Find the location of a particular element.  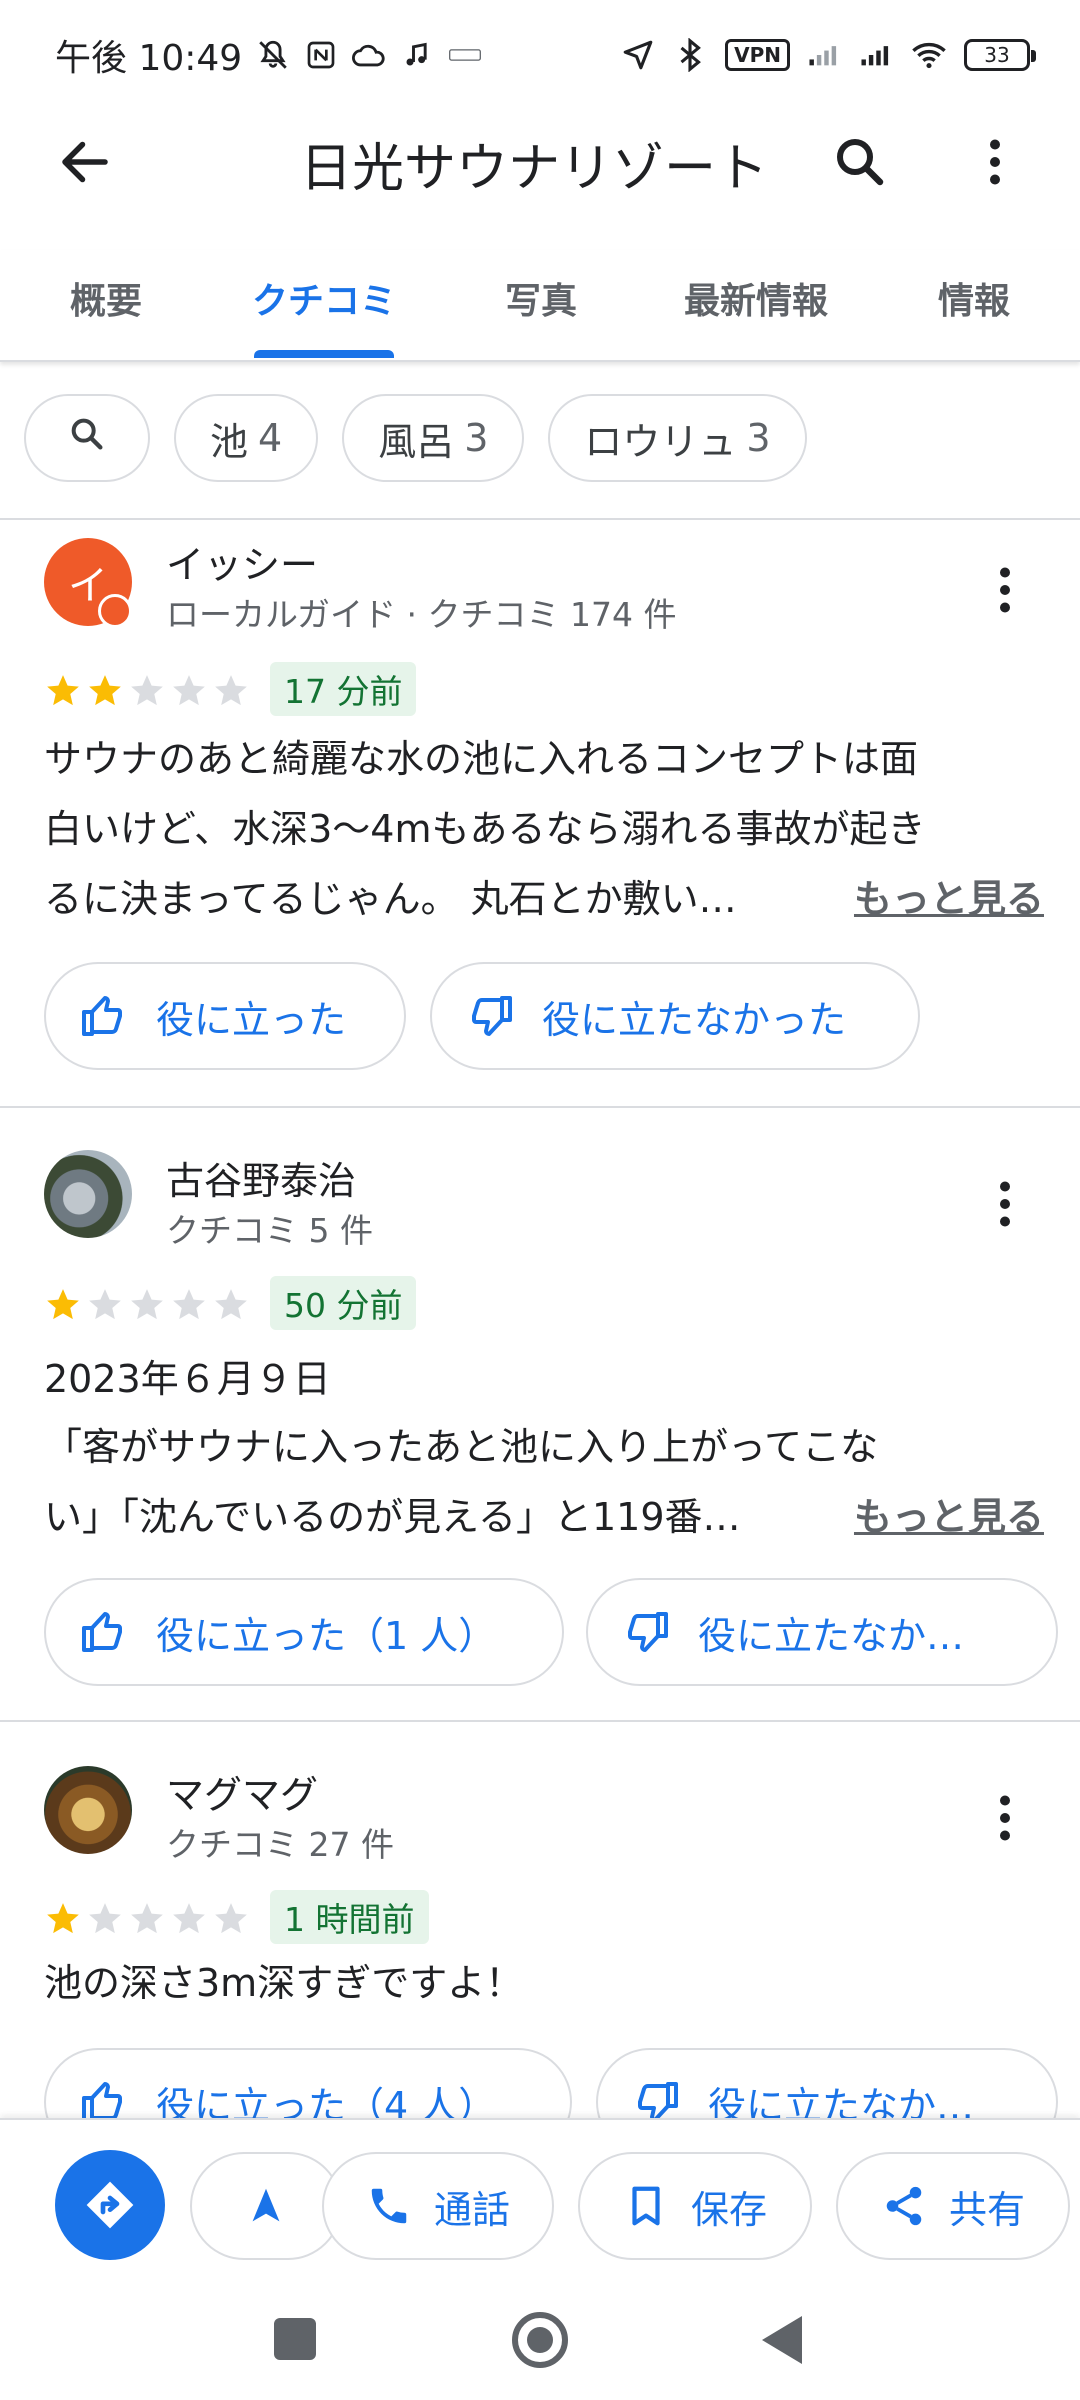

filter-chip-bath: 風呂 3 is located at coordinates (433, 438).